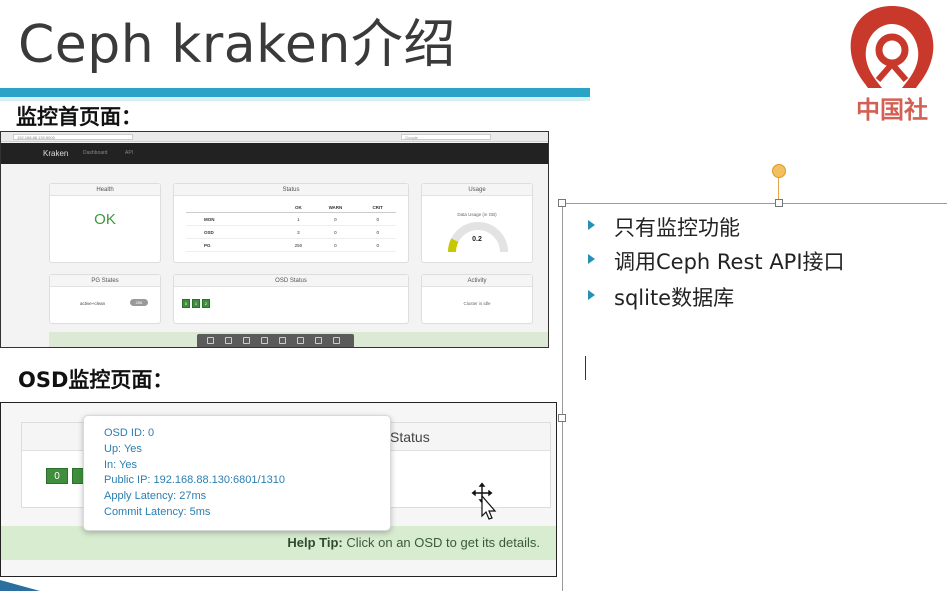 This screenshot has height=591, width=947. I want to click on osd-status-title: OSD Status, so click(291, 281).